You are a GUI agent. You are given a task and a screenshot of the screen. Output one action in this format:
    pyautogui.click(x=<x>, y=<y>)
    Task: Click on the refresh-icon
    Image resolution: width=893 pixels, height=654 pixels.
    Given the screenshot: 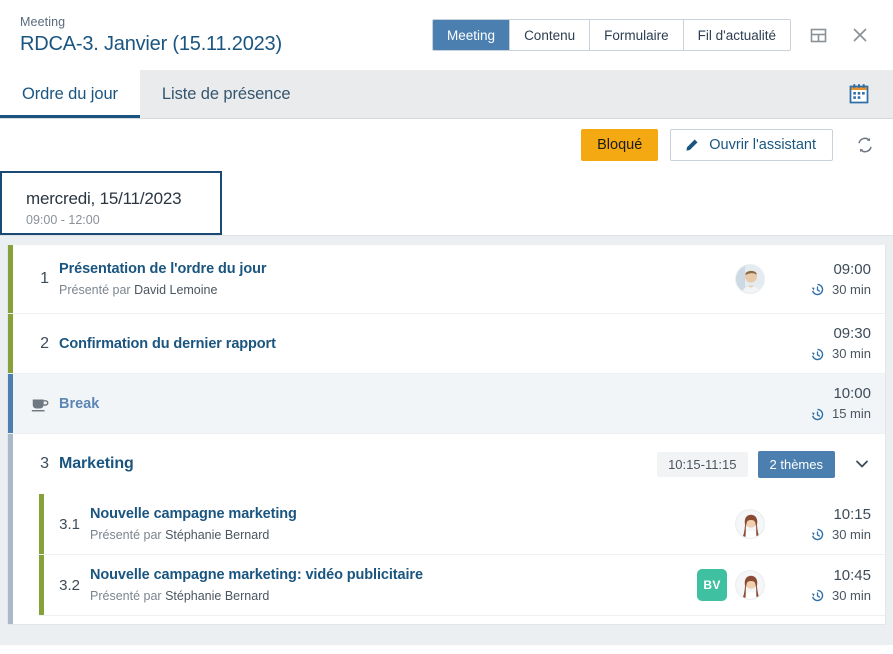 What is the action you would take?
    pyautogui.click(x=865, y=145)
    